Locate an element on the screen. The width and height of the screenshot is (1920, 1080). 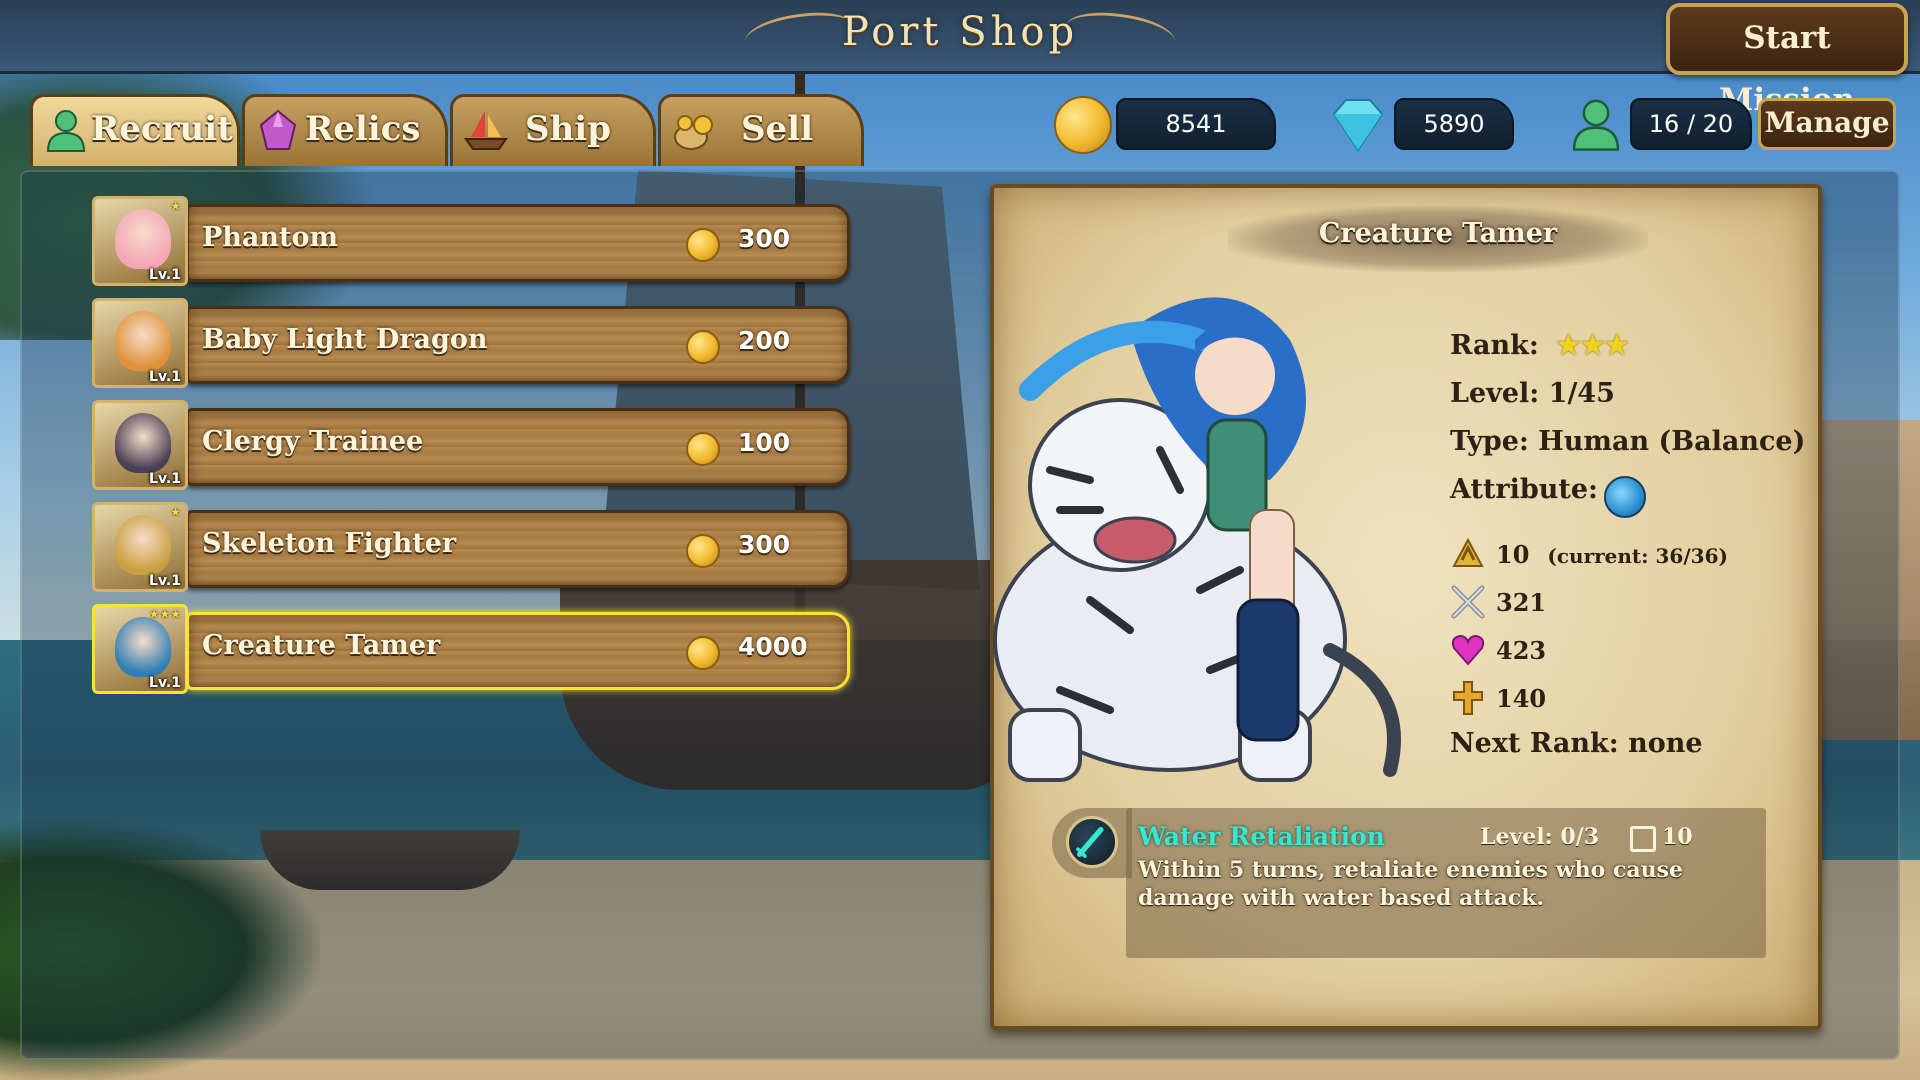
recruit-person-icon is located at coordinates (66, 131).